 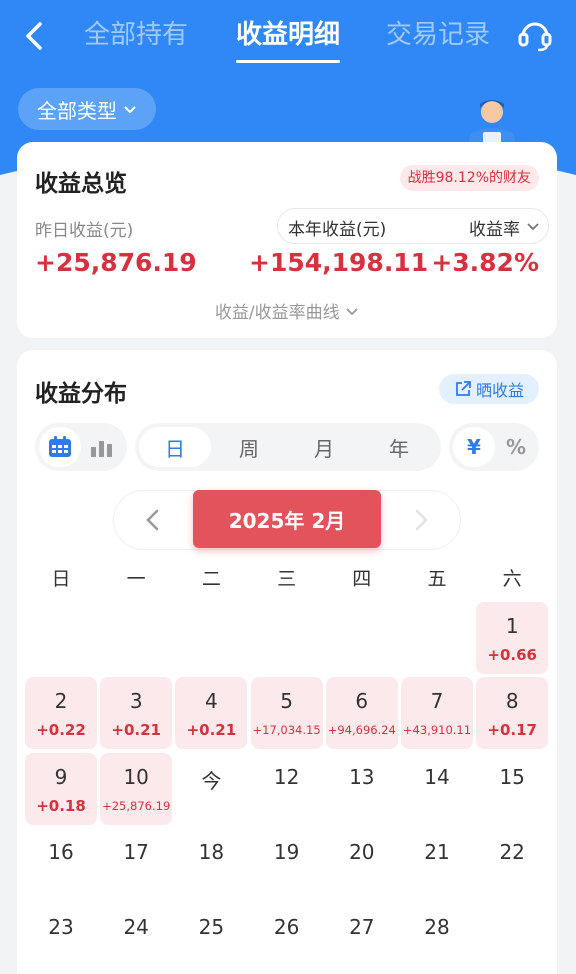 What do you see at coordinates (36, 36) in the screenshot?
I see `back-button` at bounding box center [36, 36].